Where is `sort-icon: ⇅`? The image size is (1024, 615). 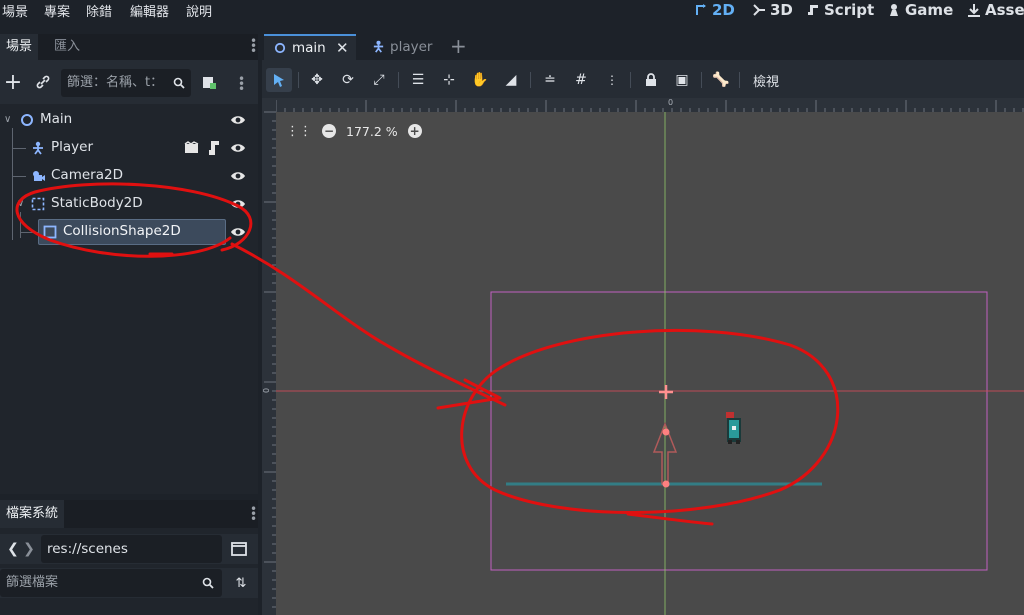 sort-icon: ⇅ is located at coordinates (241, 583).